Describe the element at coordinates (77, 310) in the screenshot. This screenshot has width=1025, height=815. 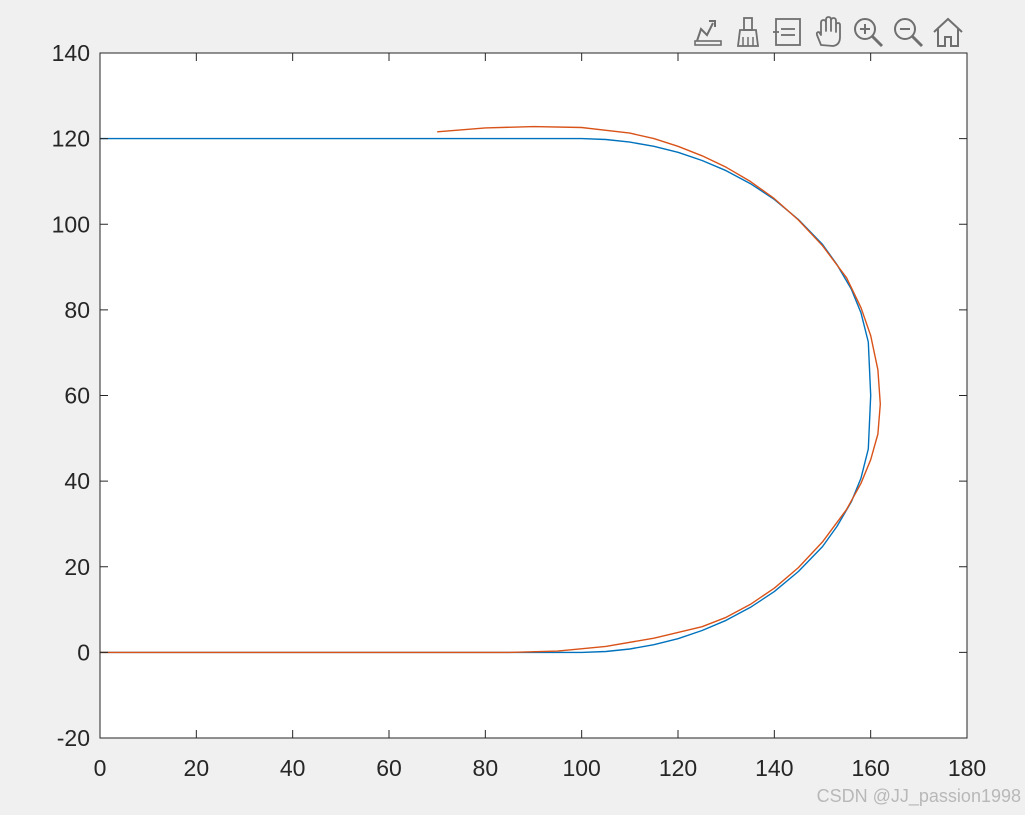
I see `y-tick-label: 80` at that location.